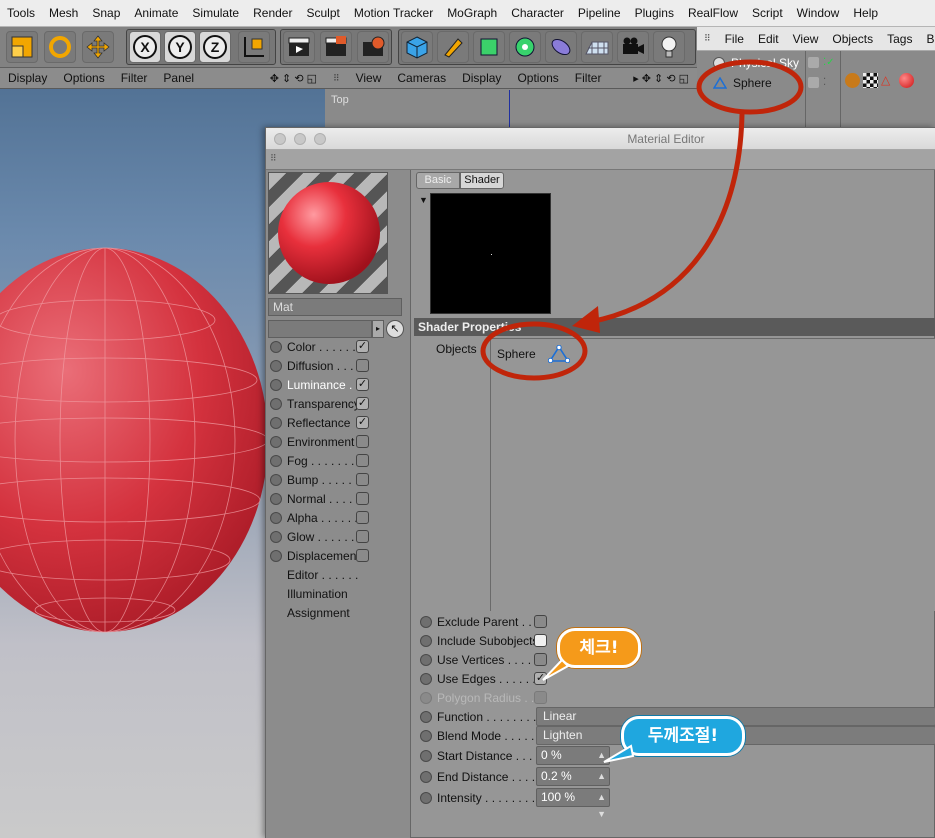 This screenshot has width=935, height=838. What do you see at coordinates (683, 736) in the screenshot?
I see `thickness-annotation-bubble: 두께조절!` at bounding box center [683, 736].